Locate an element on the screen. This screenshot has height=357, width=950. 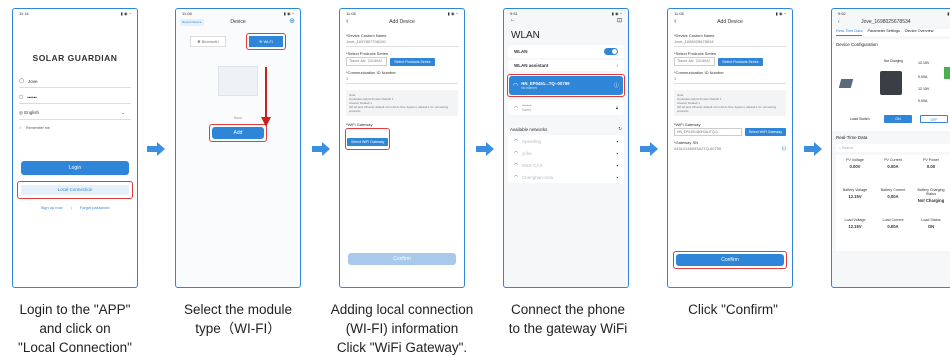
tab-bluetooth: ✱ Bluetooth is located at coordinates (208, 41).